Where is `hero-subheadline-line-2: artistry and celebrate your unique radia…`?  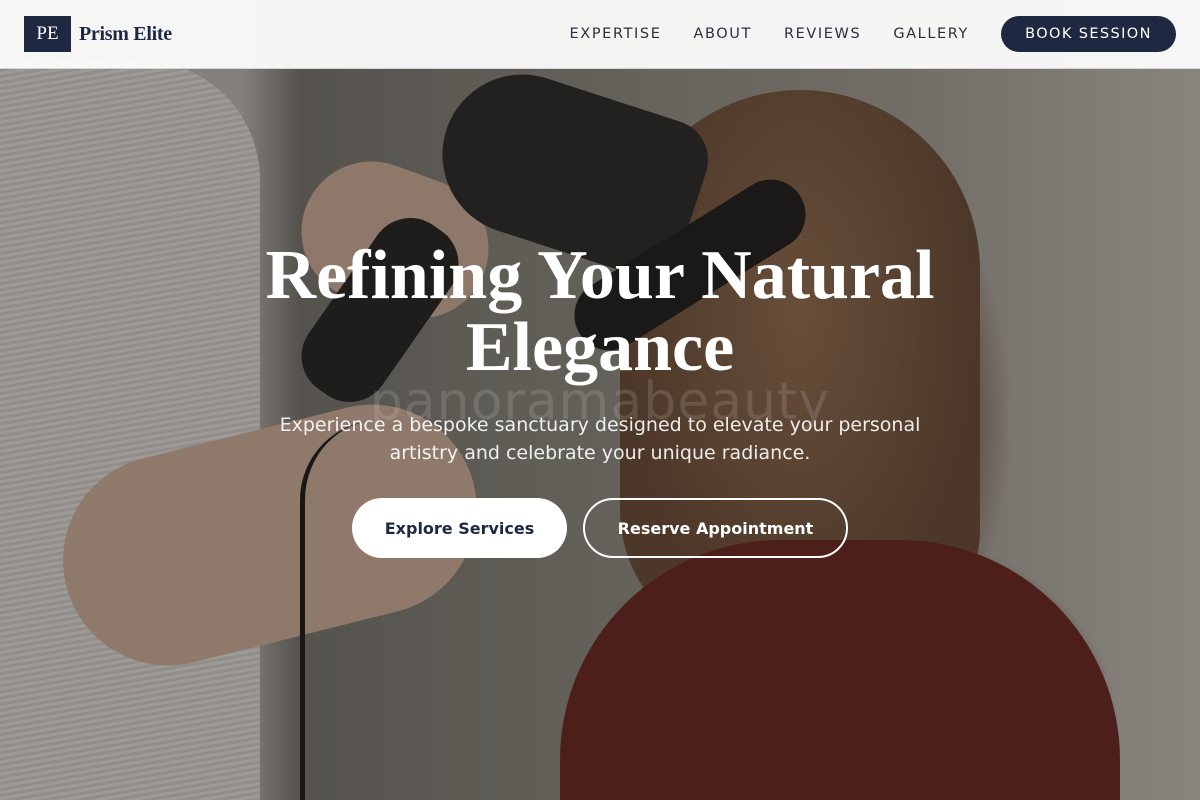
hero-subheadline-line-2: artistry and celebrate your unique radia… is located at coordinates (600, 453).